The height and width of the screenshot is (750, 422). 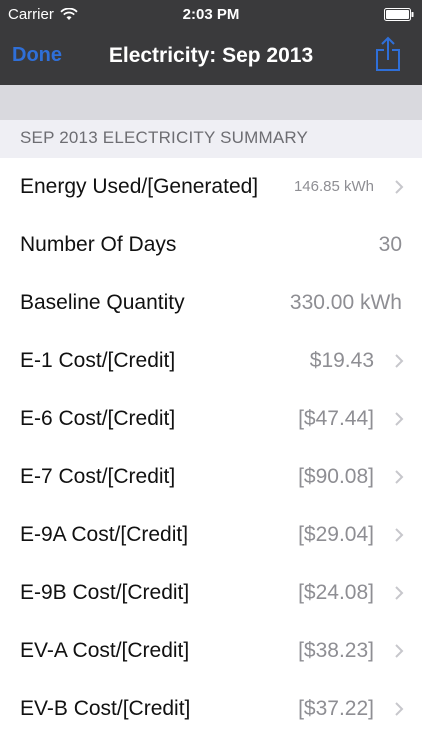 What do you see at coordinates (105, 708) in the screenshot?
I see `row-label: EV-B Cost/[Credit]` at bounding box center [105, 708].